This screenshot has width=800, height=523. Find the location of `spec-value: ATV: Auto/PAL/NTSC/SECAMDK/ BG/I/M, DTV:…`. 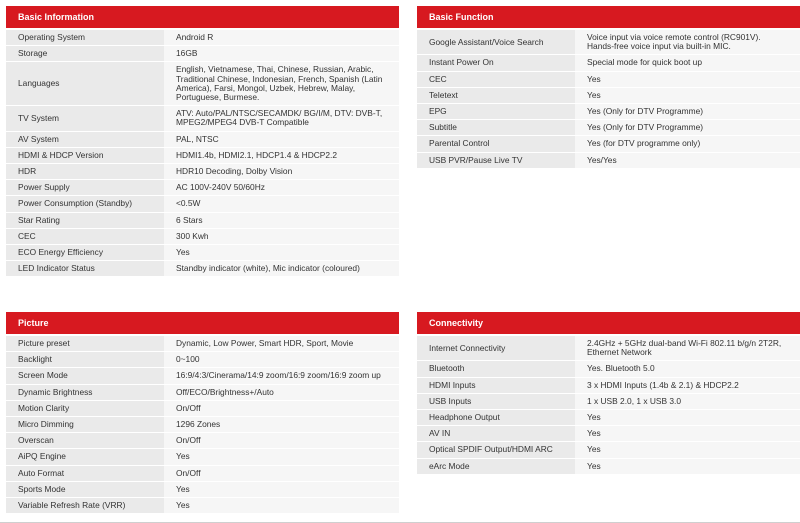

spec-value: ATV: Auto/PAL/NTSC/SECAMDK/ BG/I/M, DTV:… is located at coordinates (281, 118).